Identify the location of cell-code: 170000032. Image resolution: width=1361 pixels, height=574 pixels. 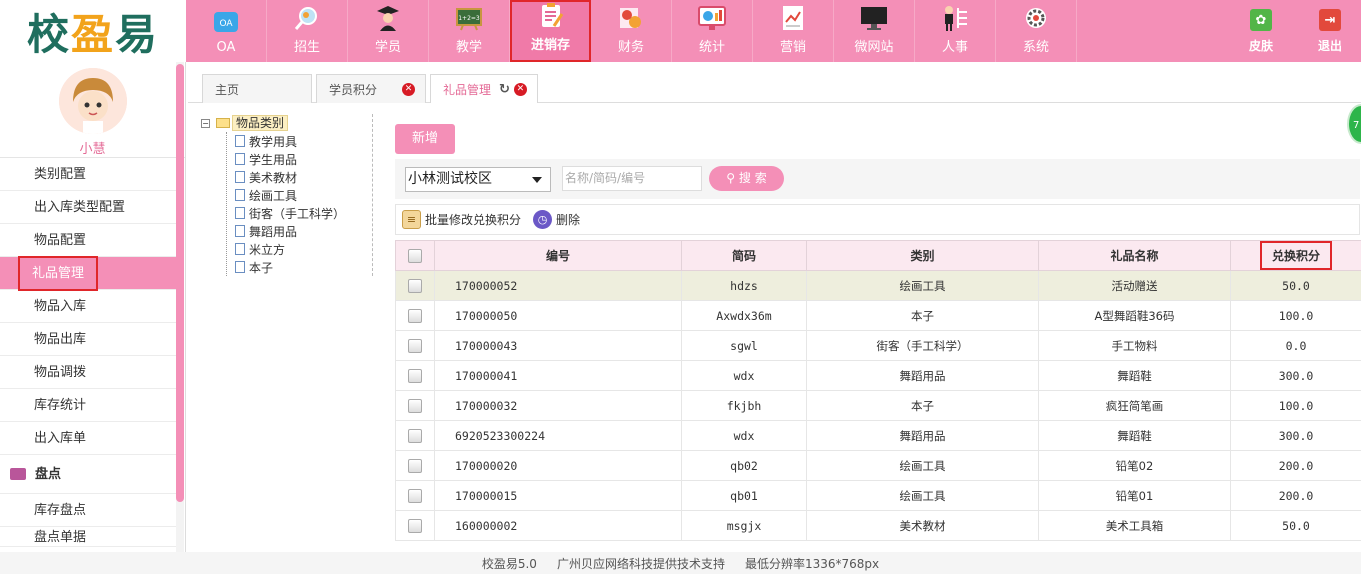
(558, 405).